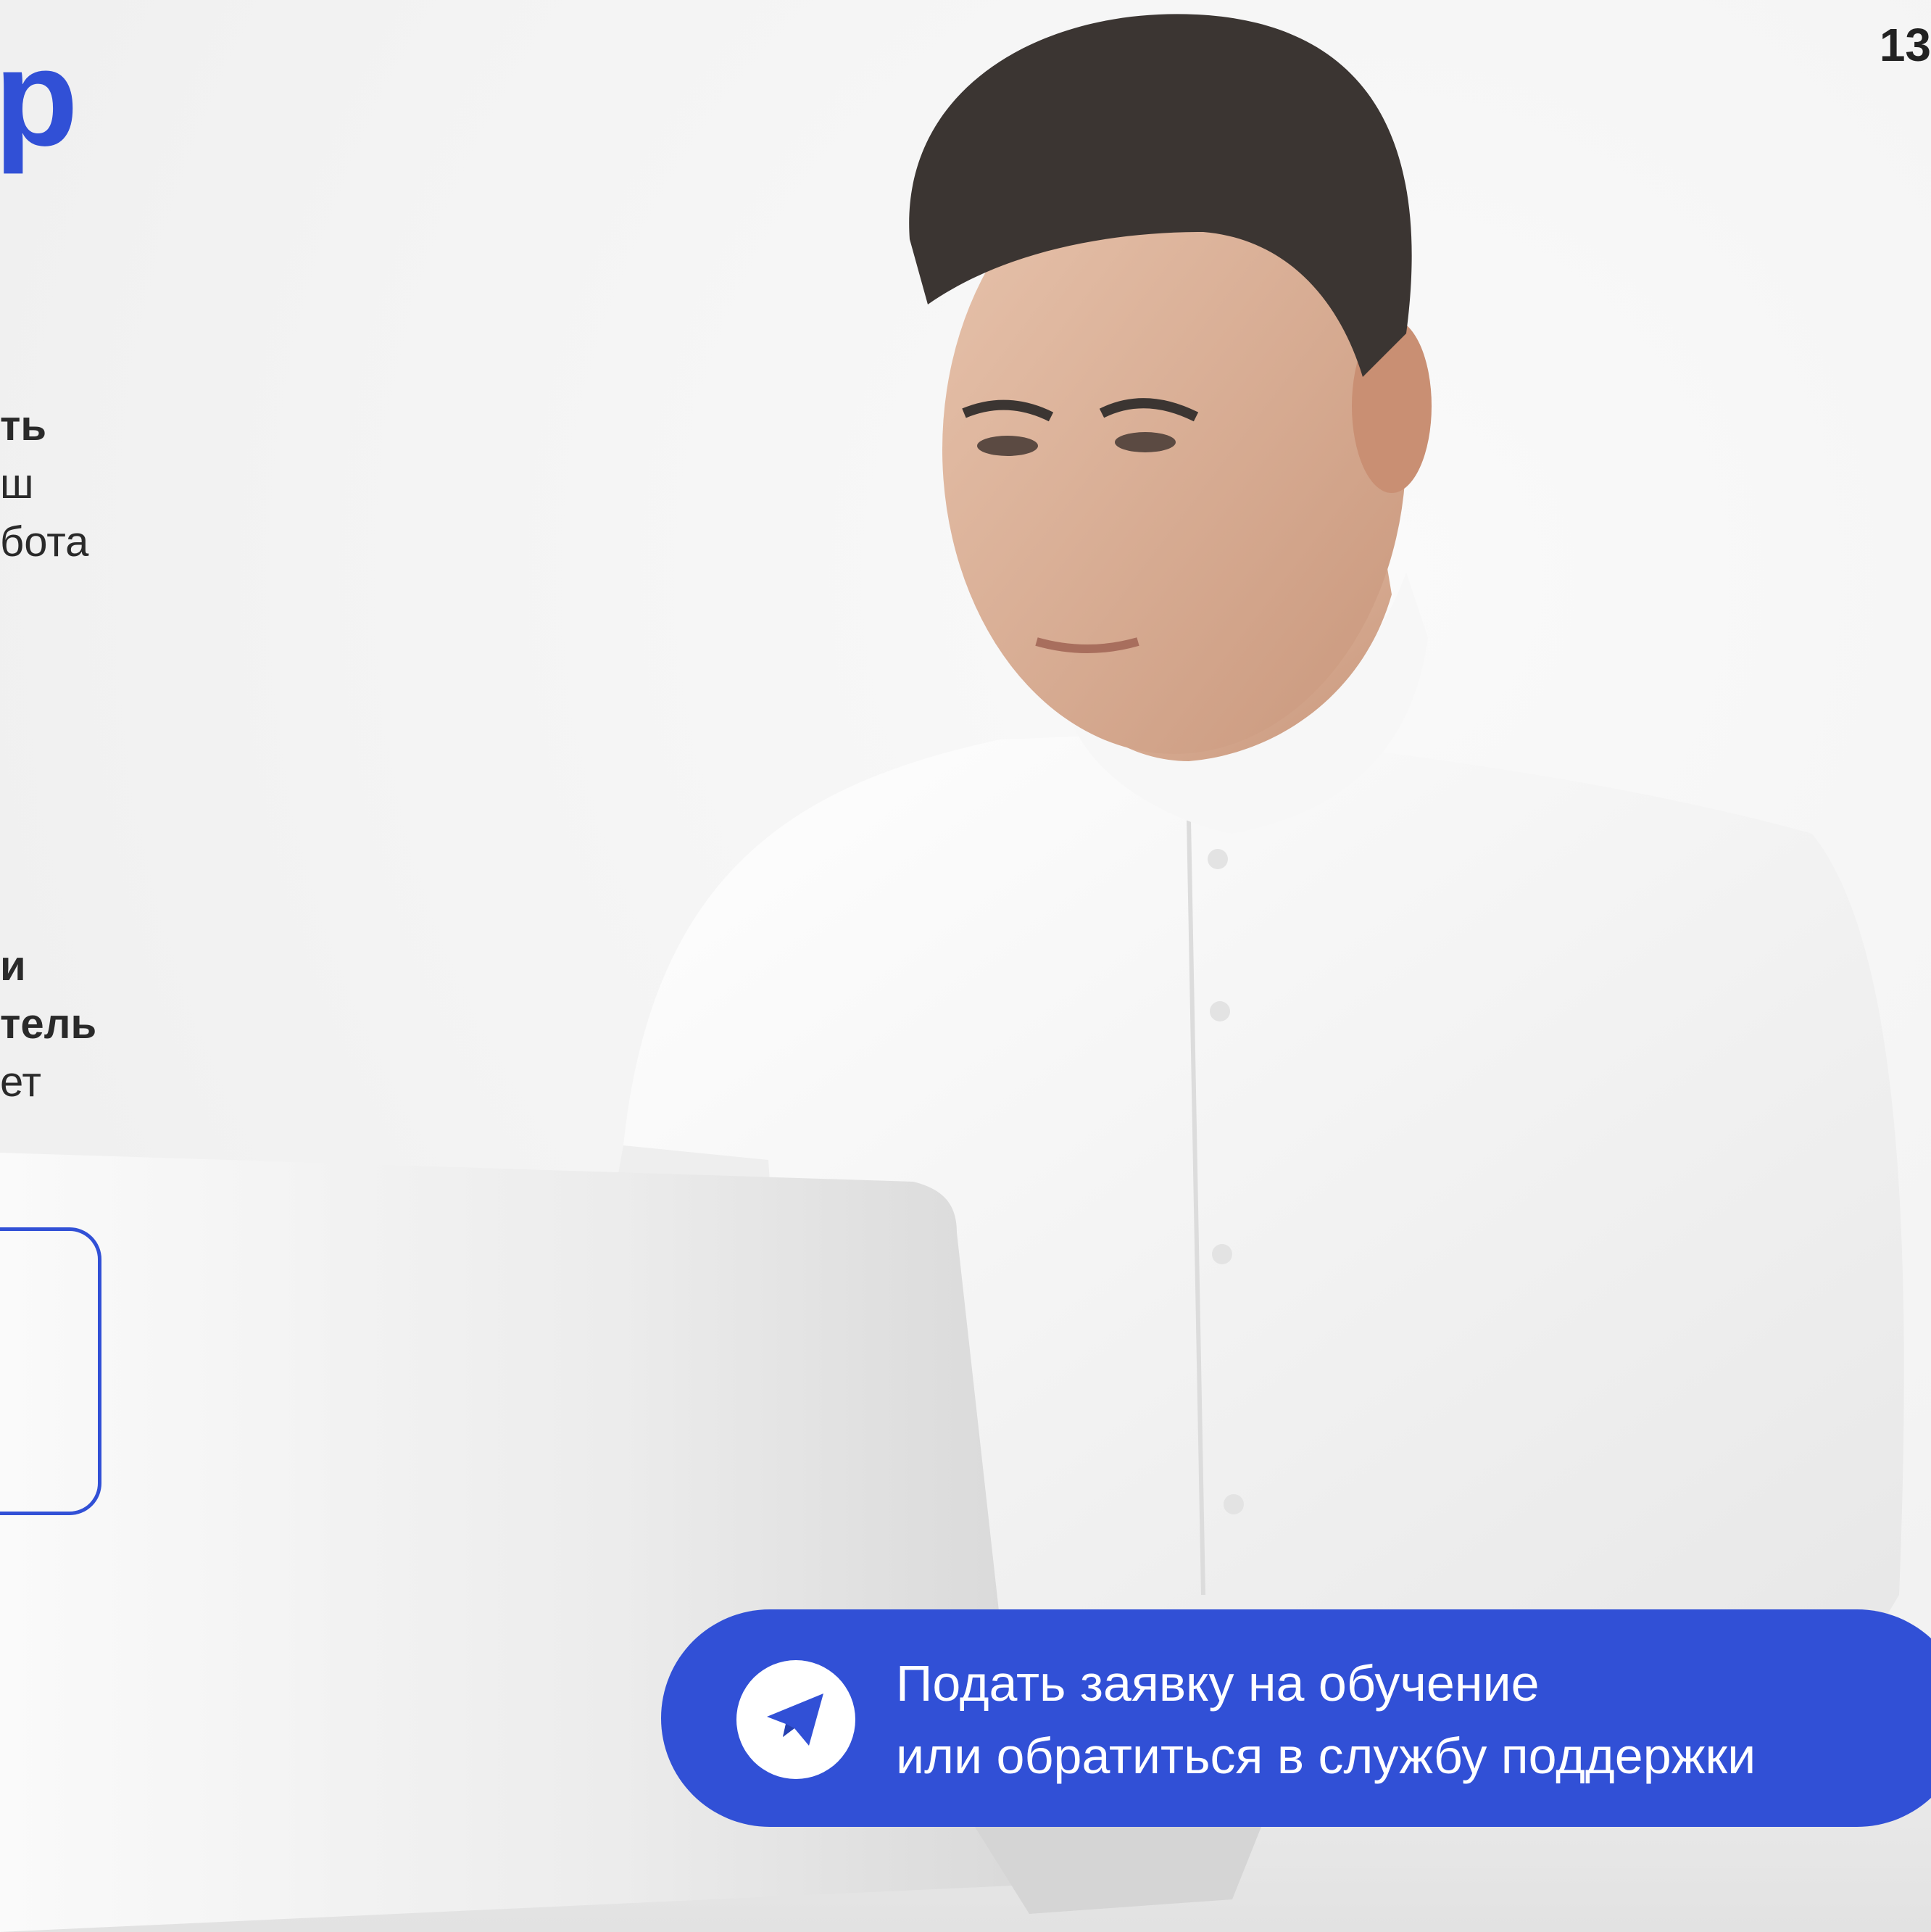 This screenshot has width=1931, height=1932. Describe the element at coordinates (39, 98) in the screenshot. I see `slide-title-fragment: р` at that location.